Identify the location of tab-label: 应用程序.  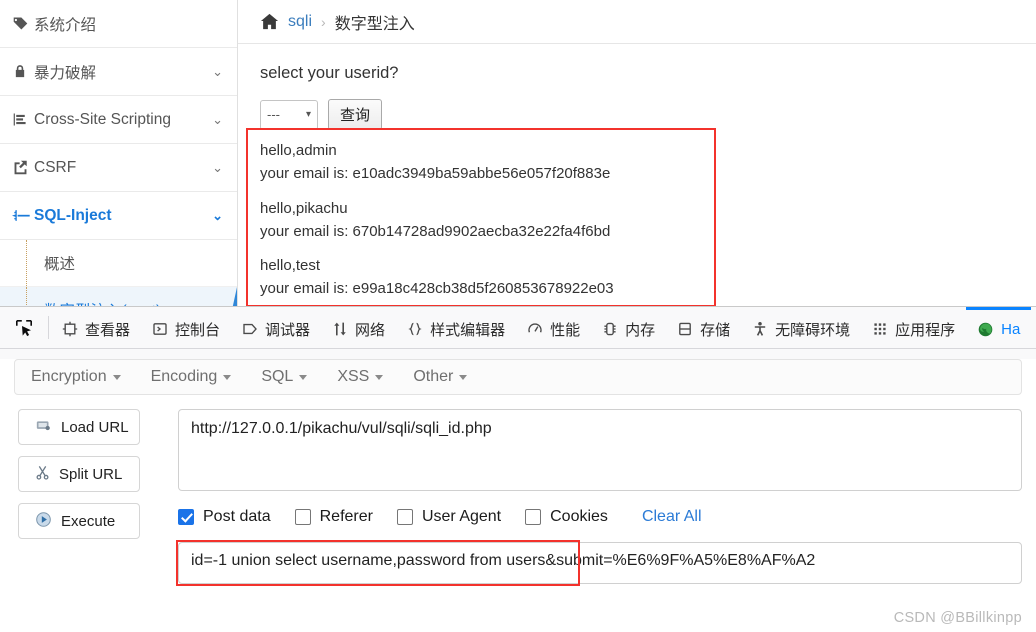
(925, 330).